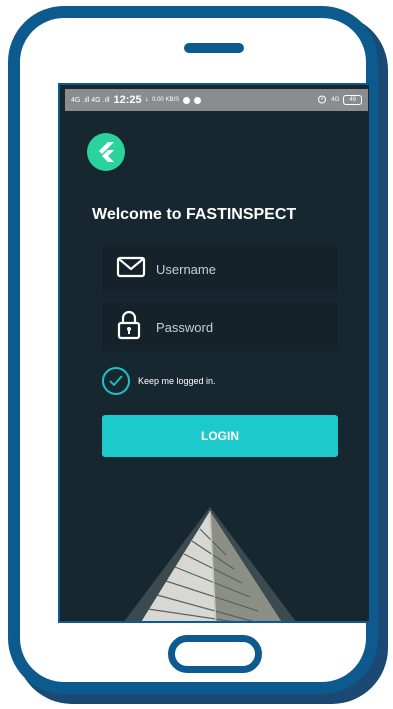 This screenshot has width=393, height=709. Describe the element at coordinates (147, 100) in the screenshot. I see `status-indicator: ʟ` at that location.